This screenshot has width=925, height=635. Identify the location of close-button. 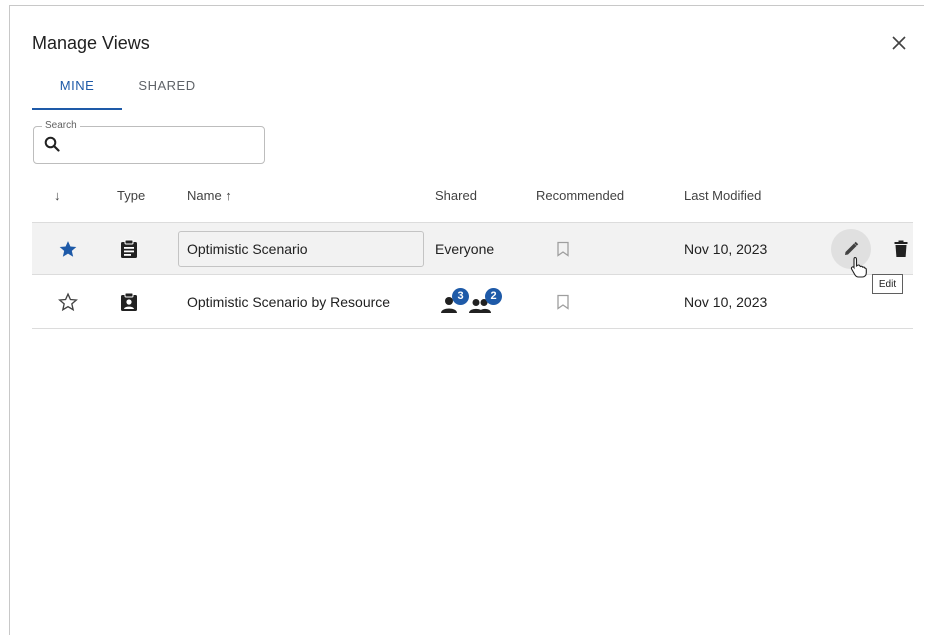
(899, 43).